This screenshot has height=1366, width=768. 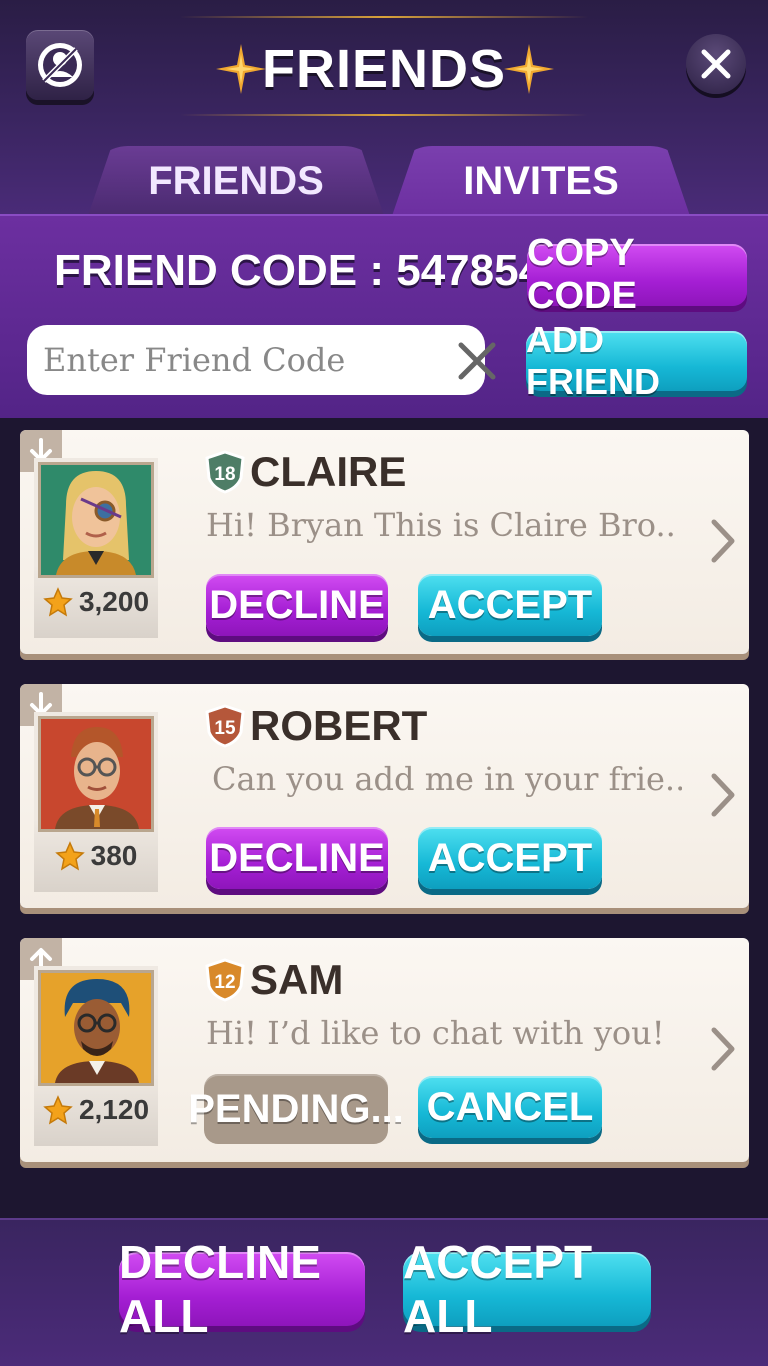 I want to click on score-value: 380, so click(x=114, y=855).